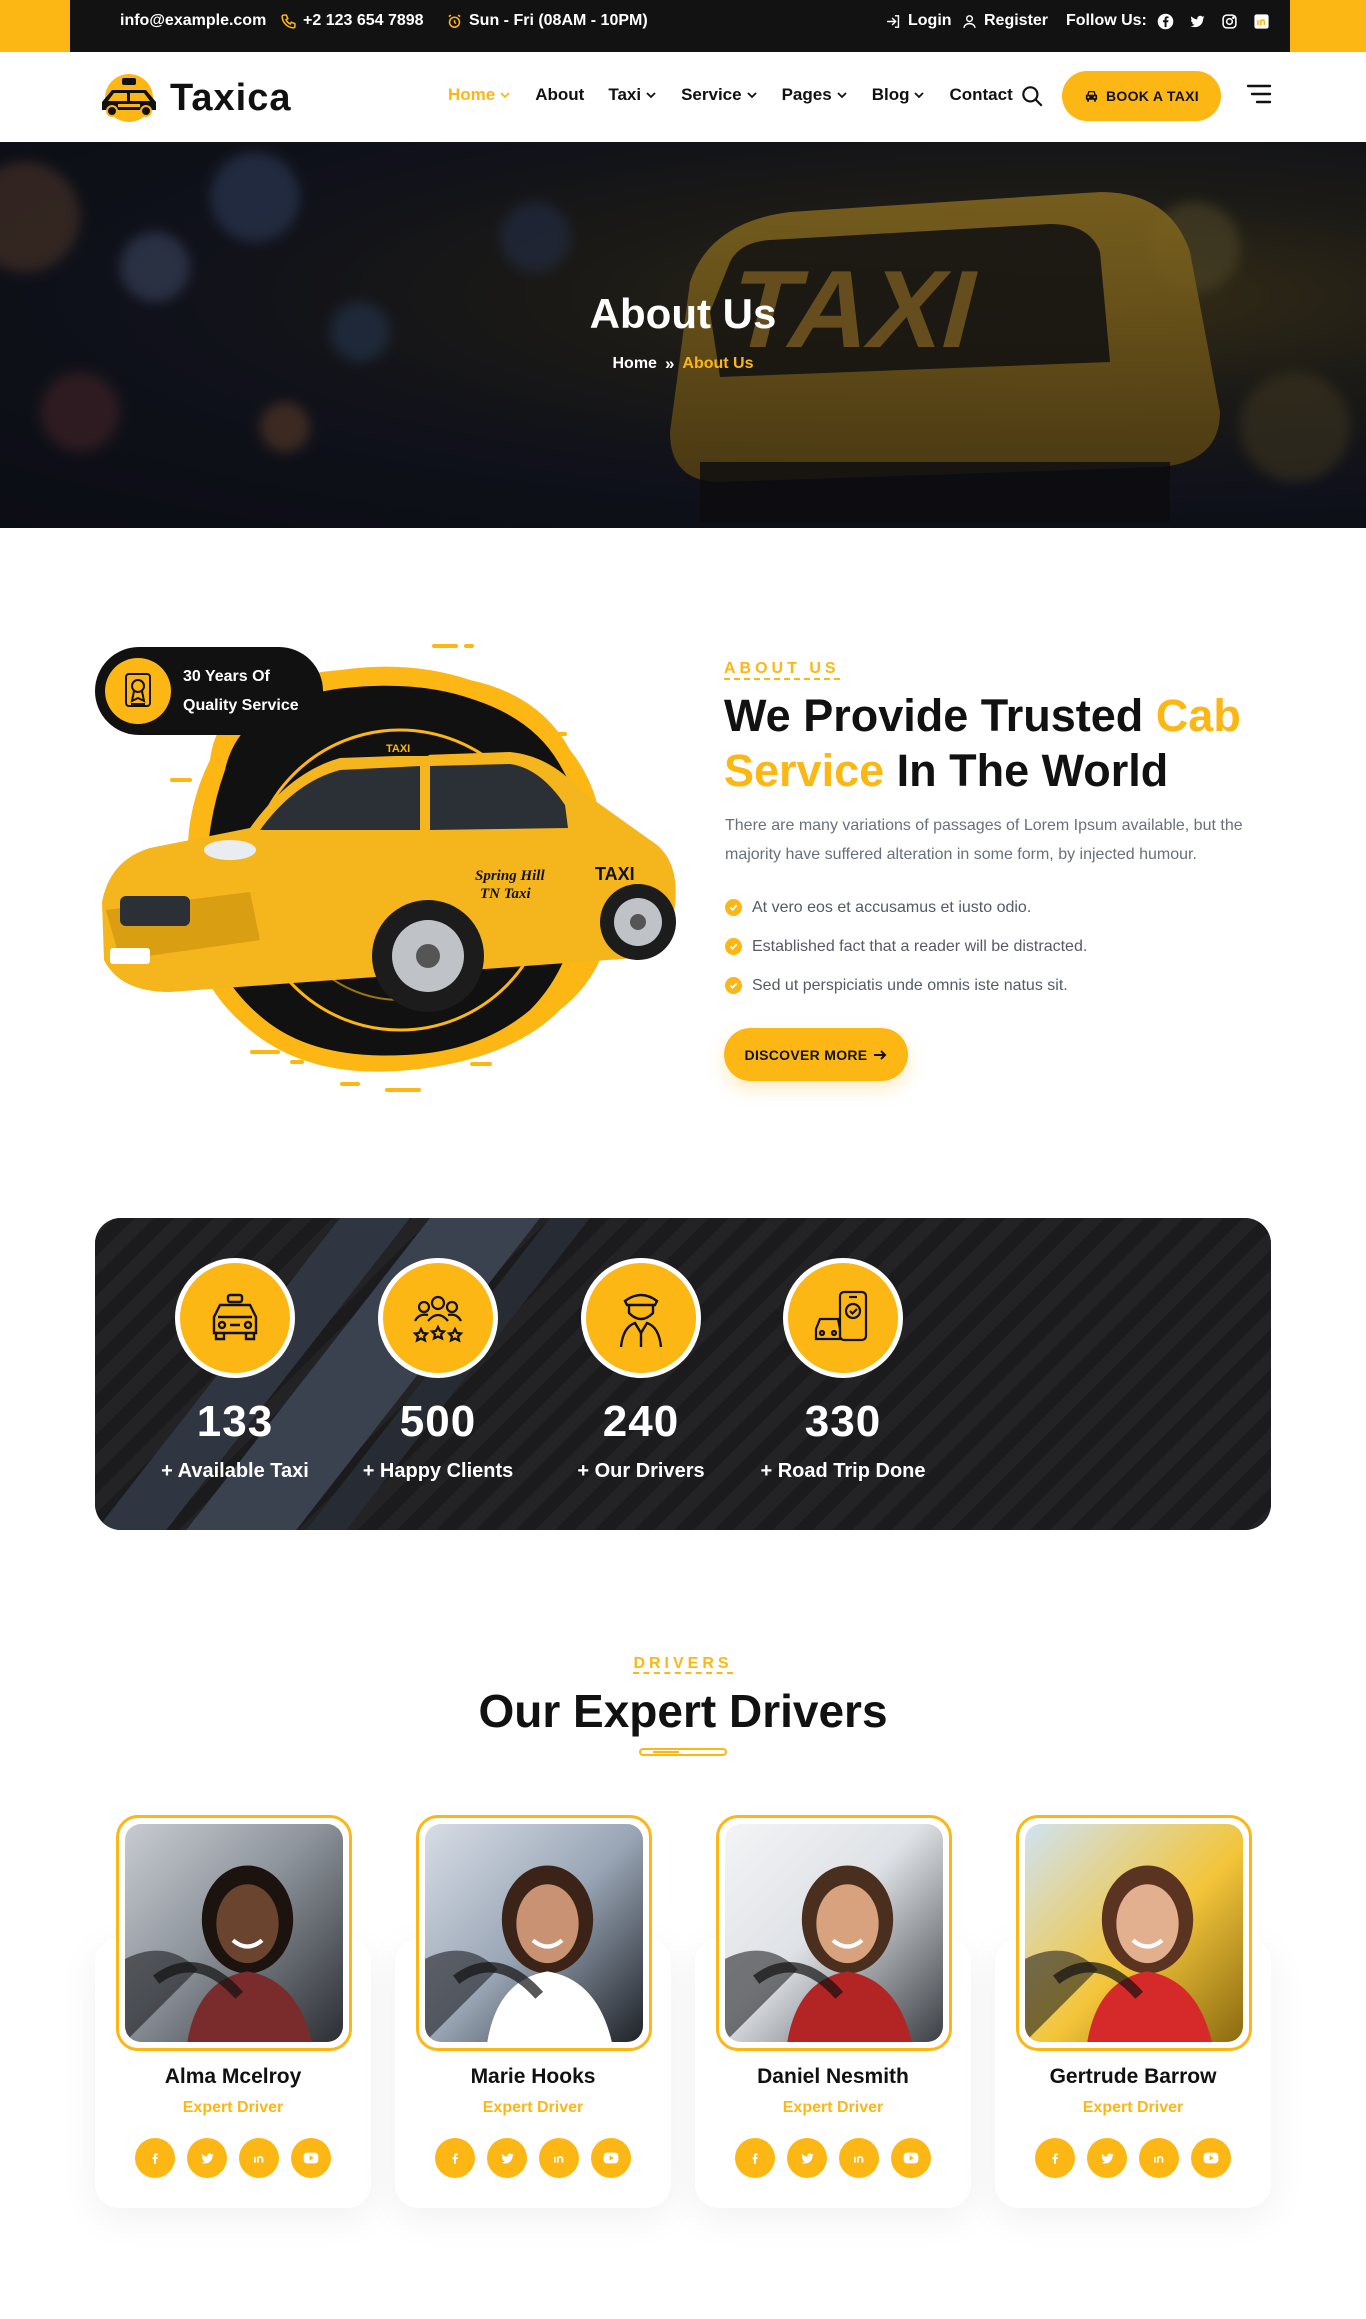 This screenshot has height=2319, width=1366. I want to click on svg-text: TN Taxi, so click(506, 894).